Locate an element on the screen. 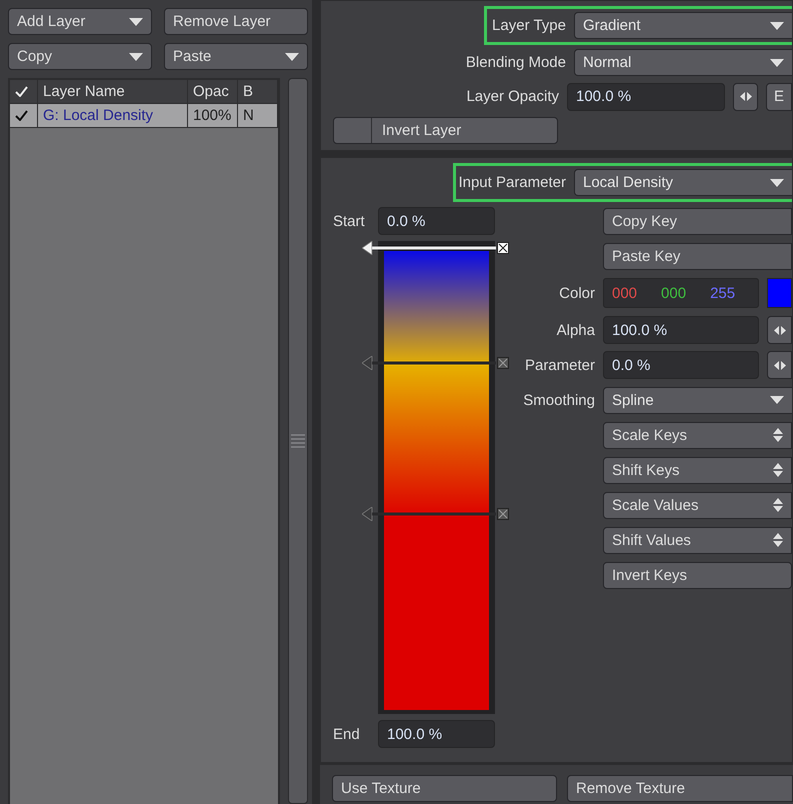 This screenshot has width=793, height=804. column-header: B is located at coordinates (258, 91).